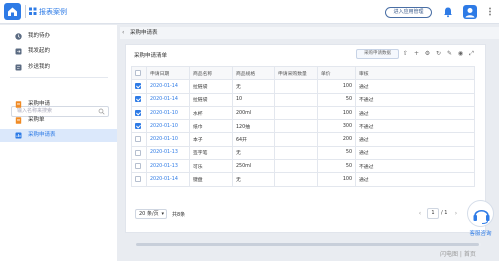 Image resolution: width=499 pixels, height=261 pixels. Describe the element at coordinates (408, 12) in the screenshot. I see `enter-app-management-button: 进入应用管理` at that location.